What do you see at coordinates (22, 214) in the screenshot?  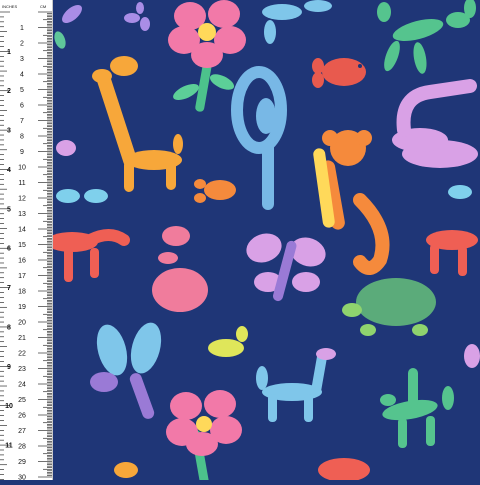 I see `ruler-cm-label: 13` at bounding box center [22, 214].